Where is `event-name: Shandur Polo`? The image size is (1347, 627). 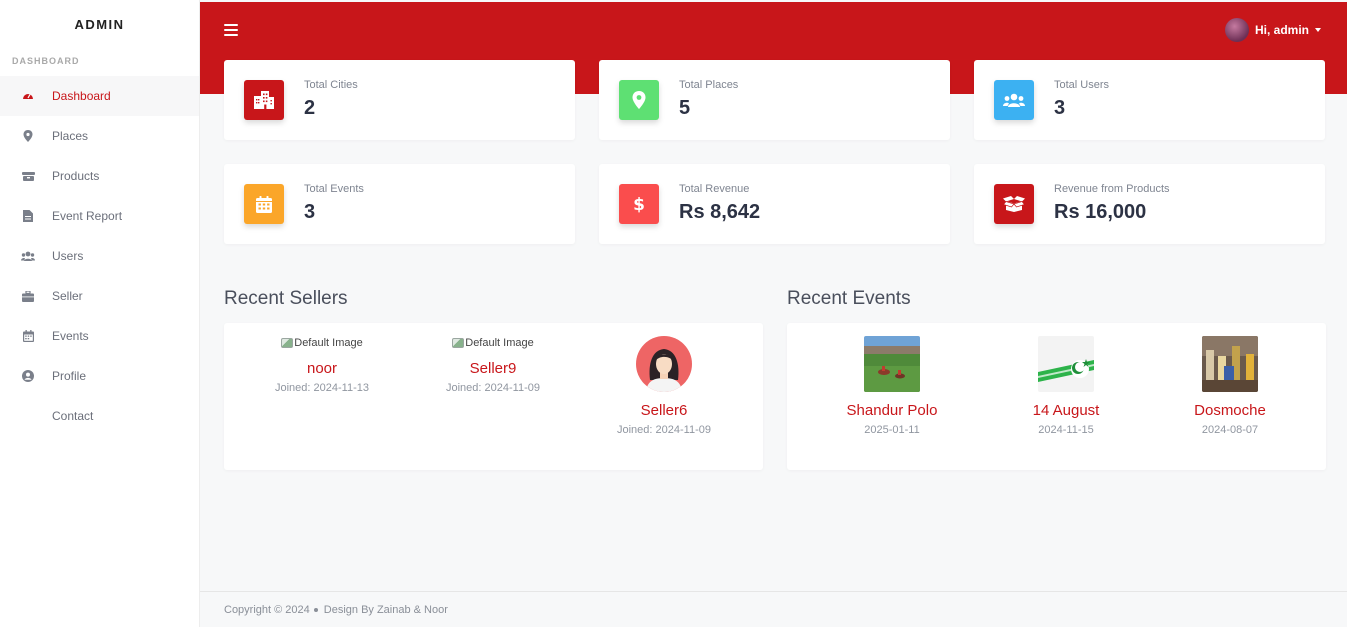
event-name: Shandur Polo is located at coordinates (892, 410).